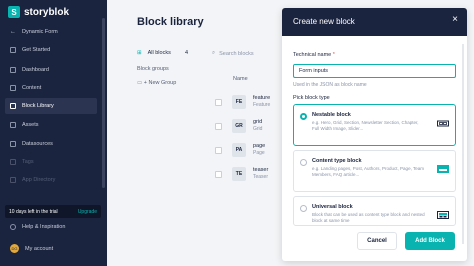 The image size is (474, 266). I want to click on storyblok-logo: S storyblok, so click(38, 12).